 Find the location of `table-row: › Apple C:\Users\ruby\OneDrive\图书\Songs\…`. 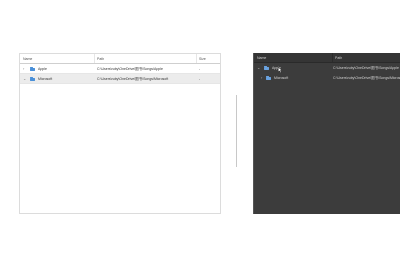

table-row: › Apple C:\Users\ruby\OneDrive\图书\Songs\… is located at coordinates (120, 69).